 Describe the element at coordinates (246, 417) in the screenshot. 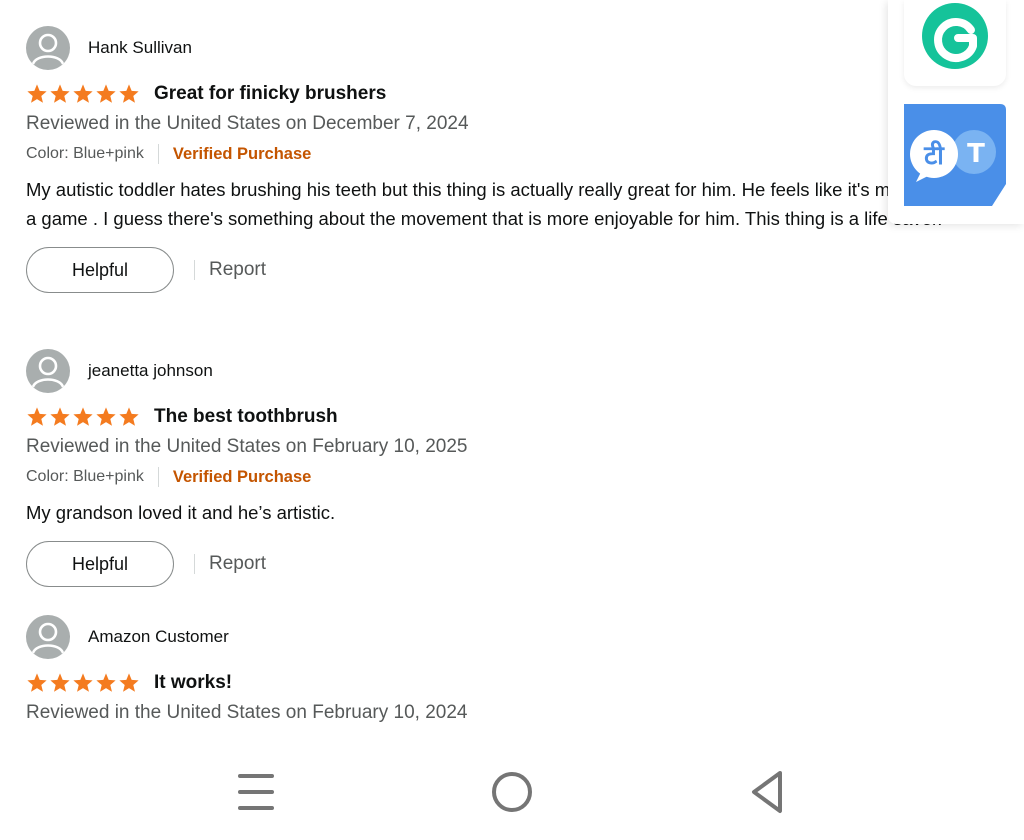

I see `review-title: The best toothbrush` at that location.